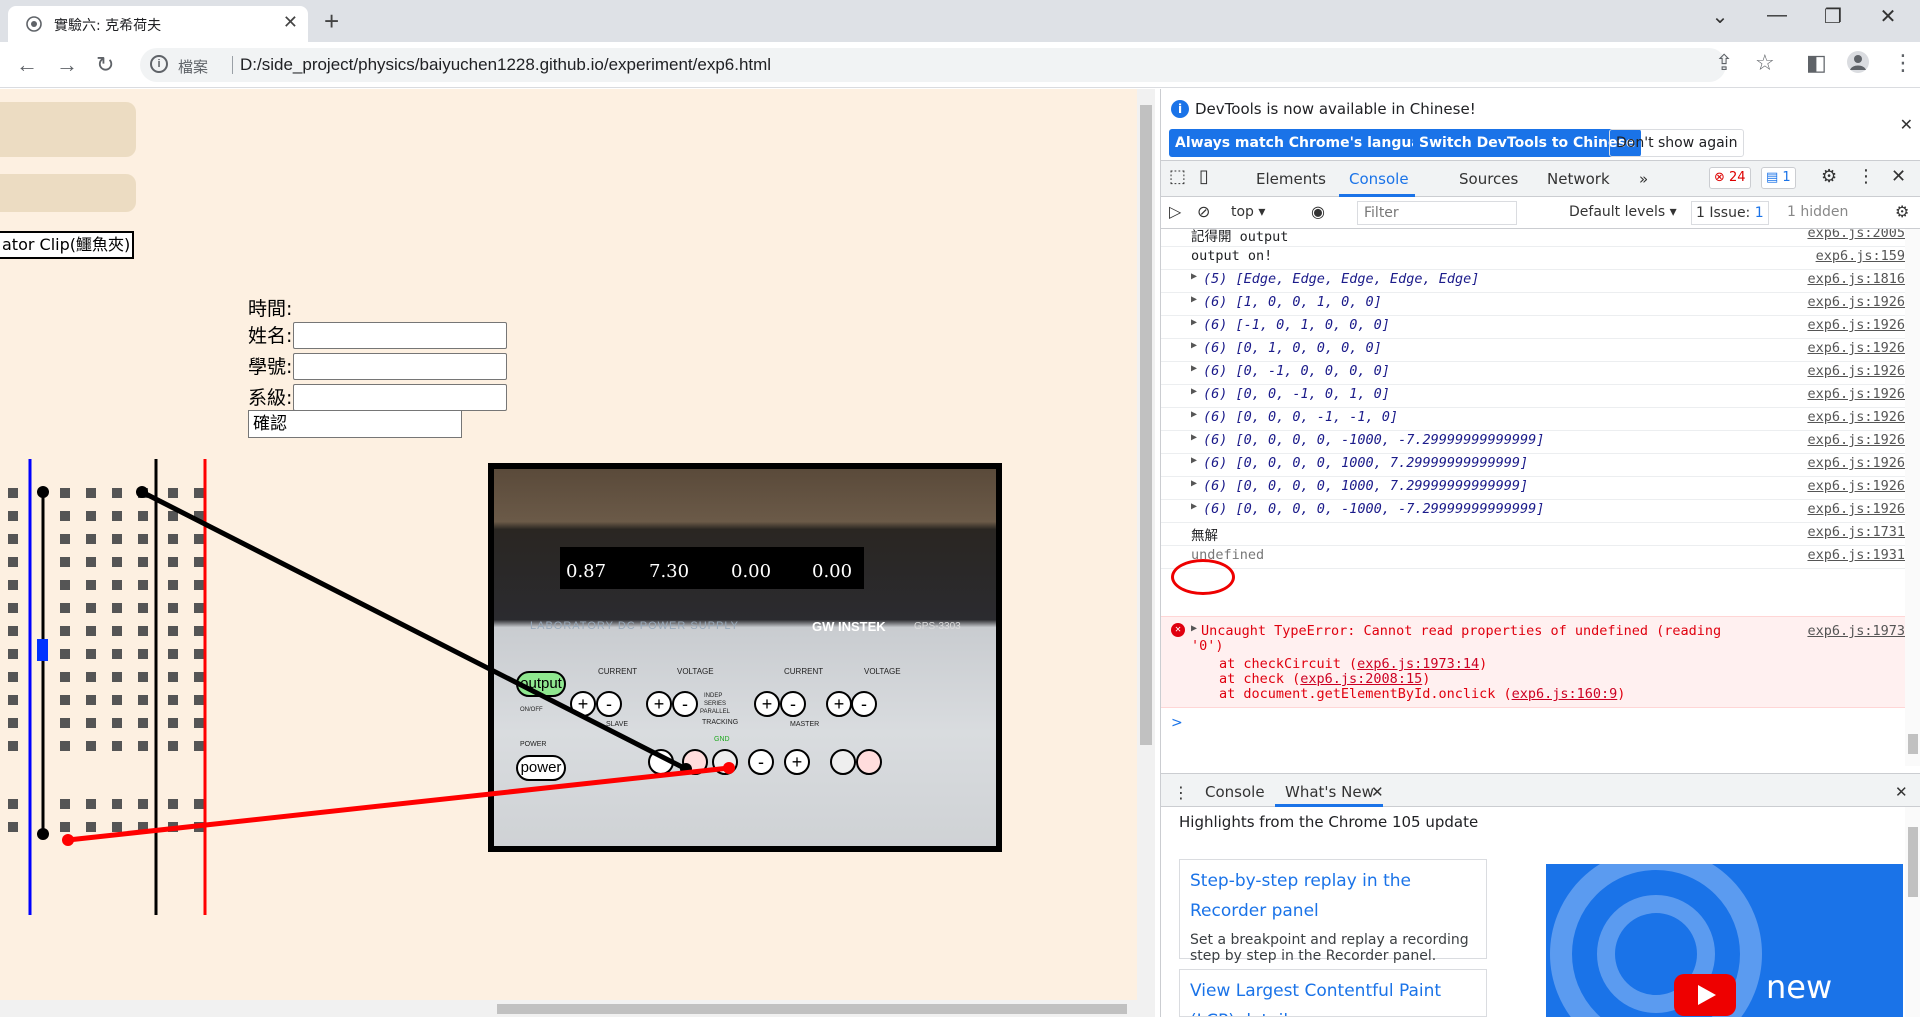 The image size is (1920, 1017). I want to click on close-window-icon: ✕, so click(1888, 16).